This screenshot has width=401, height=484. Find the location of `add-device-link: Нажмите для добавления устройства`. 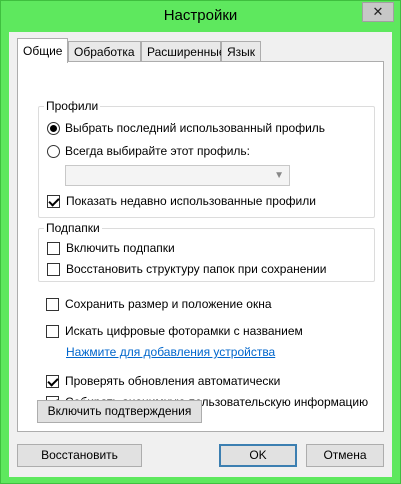

add-device-link: Нажмите для добавления устройства is located at coordinates (170, 352).